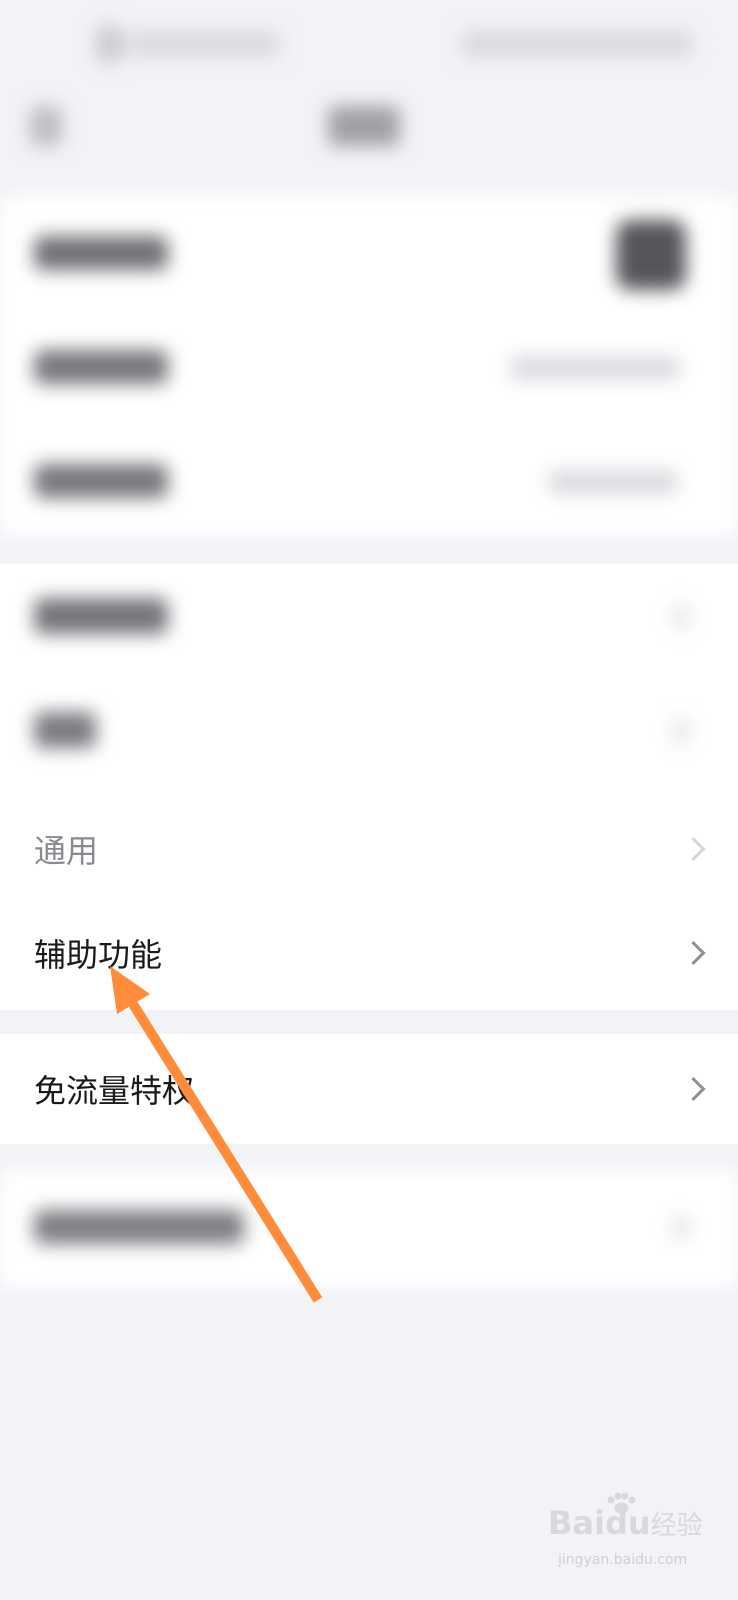  Describe the element at coordinates (369, 849) in the screenshot. I see `settings-row-general: 通用` at that location.